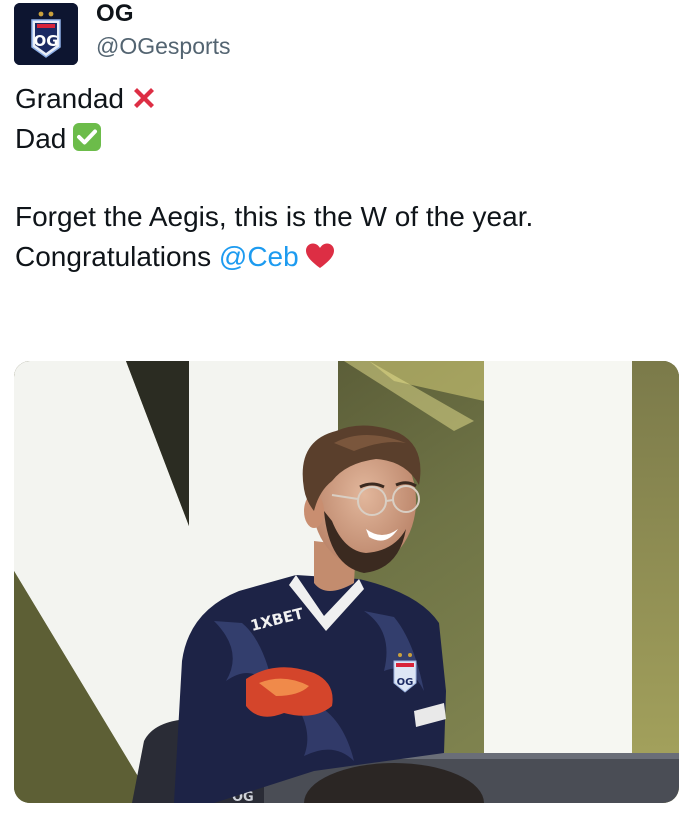  I want to click on red-heart-icon, so click(320, 260).